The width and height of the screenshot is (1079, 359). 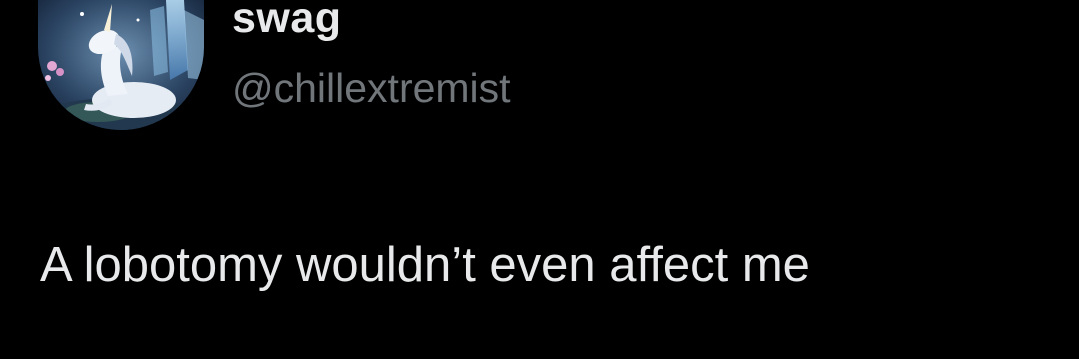 What do you see at coordinates (425, 265) in the screenshot?
I see `tweet-text: A lobotomy wouldn’t even affect me` at bounding box center [425, 265].